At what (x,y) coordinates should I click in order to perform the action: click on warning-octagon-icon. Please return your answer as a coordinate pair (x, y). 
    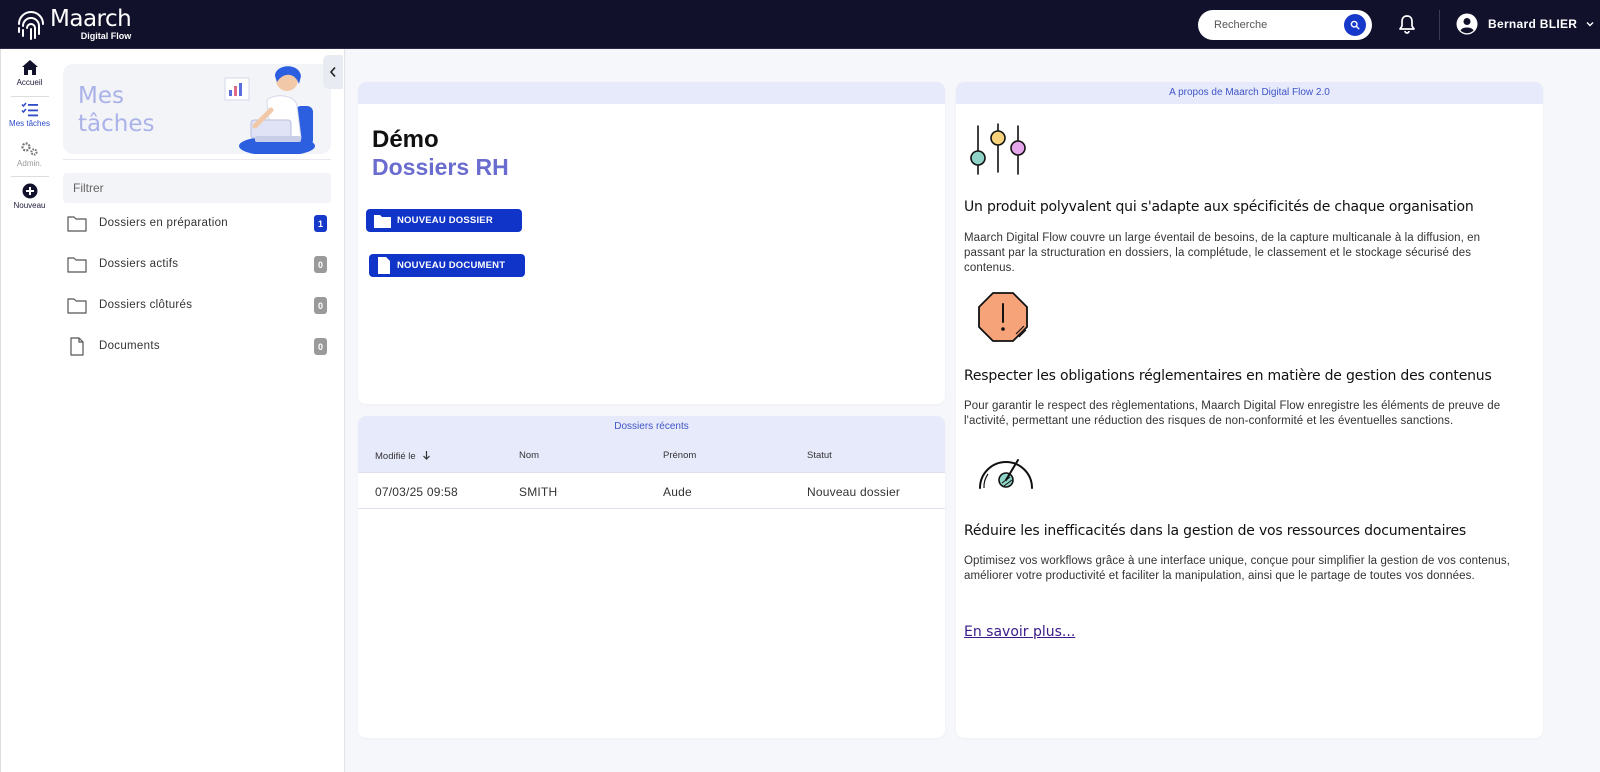
    Looking at the image, I should click on (1003, 317).